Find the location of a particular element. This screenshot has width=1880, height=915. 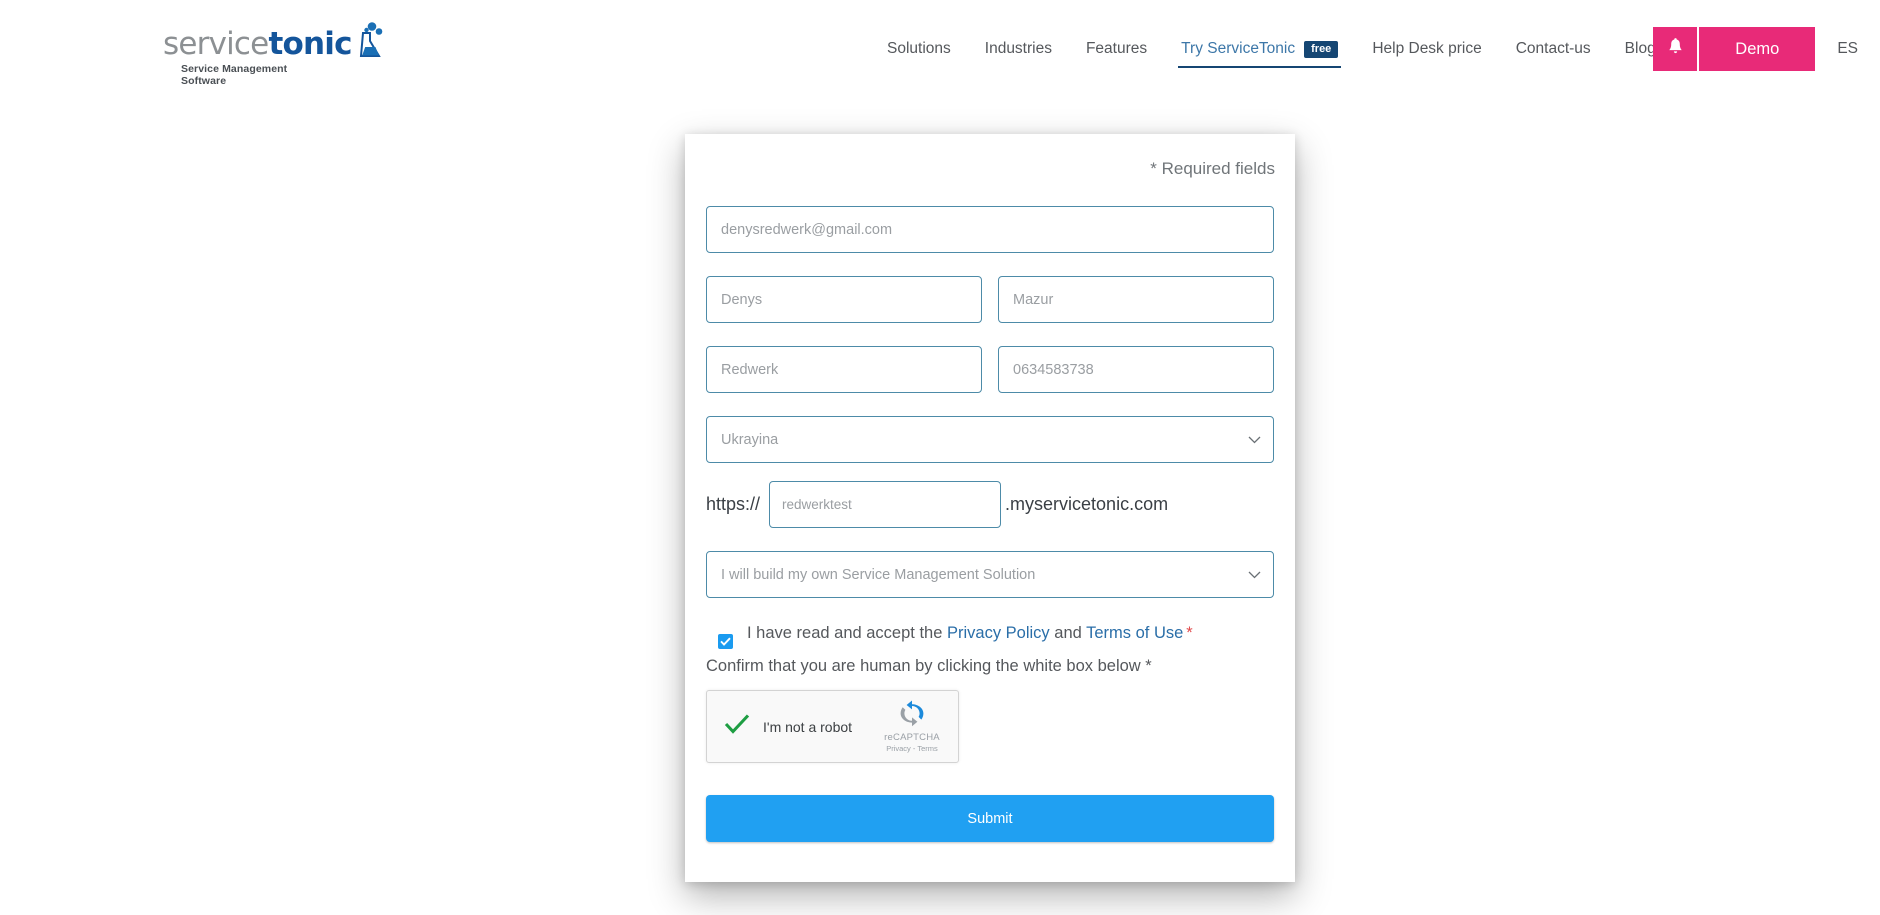

demo-button: Demo is located at coordinates (1757, 49).